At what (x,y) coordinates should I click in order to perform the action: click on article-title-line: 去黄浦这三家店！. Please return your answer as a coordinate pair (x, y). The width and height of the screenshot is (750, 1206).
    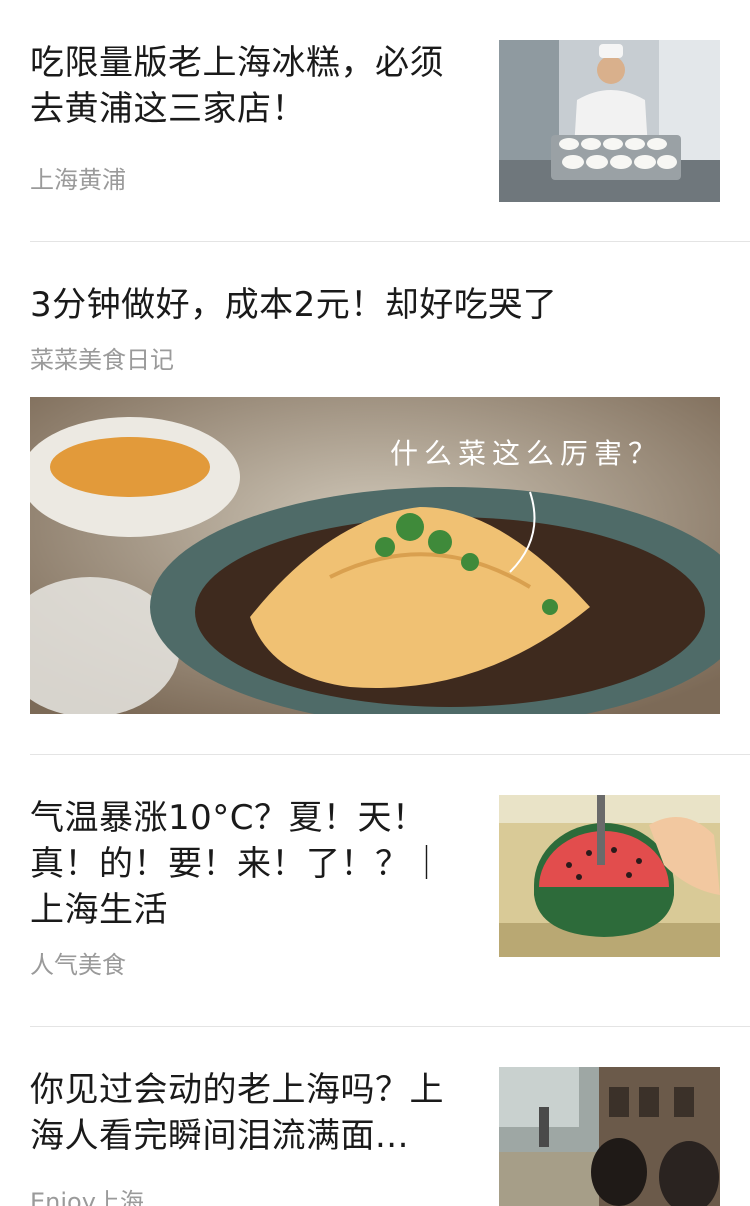
    Looking at the image, I should click on (168, 109).